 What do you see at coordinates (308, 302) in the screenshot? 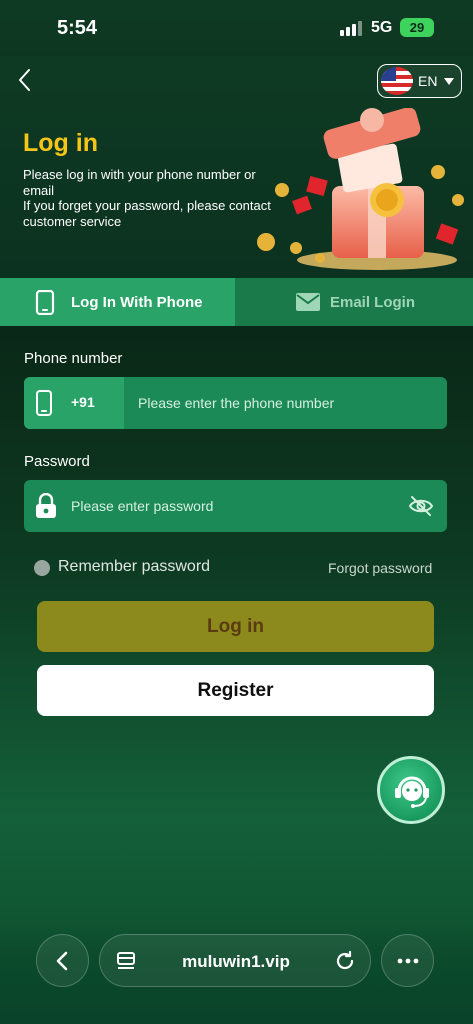
I see `mail-icon` at bounding box center [308, 302].